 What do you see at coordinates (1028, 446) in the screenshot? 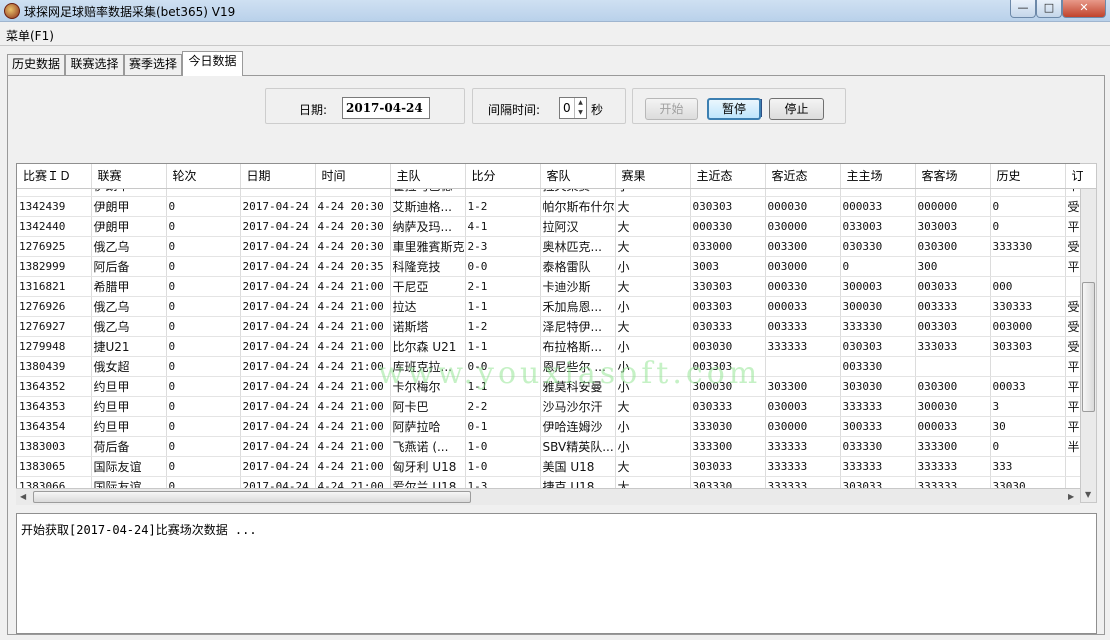
I see `cell-history: 0` at bounding box center [1028, 446].